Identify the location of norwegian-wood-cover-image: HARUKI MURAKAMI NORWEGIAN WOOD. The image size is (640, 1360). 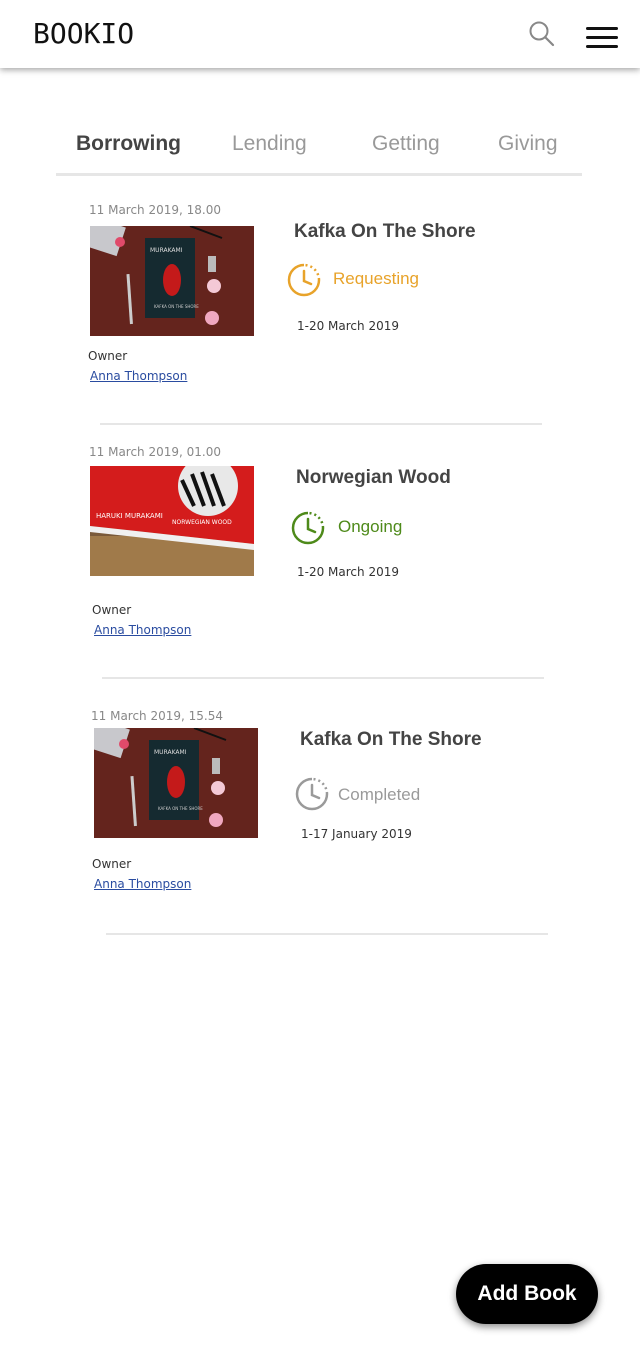
(172, 521).